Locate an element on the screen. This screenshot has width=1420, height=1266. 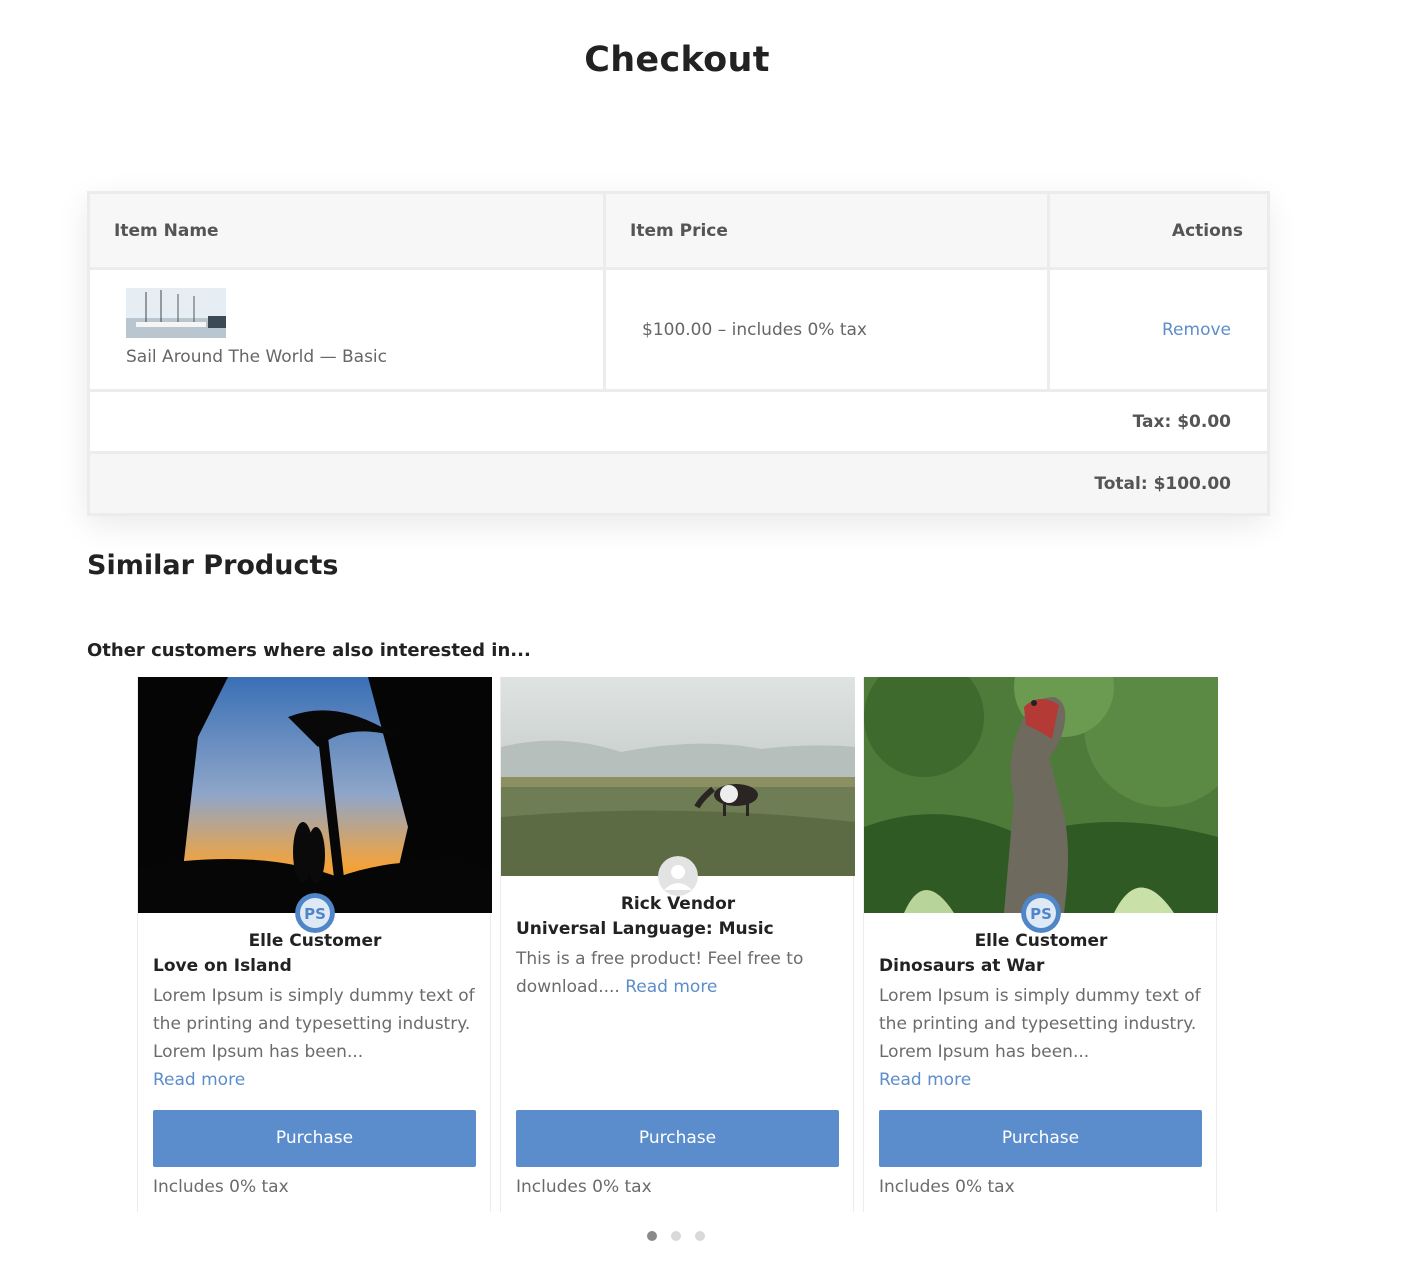
column-header-actions: Actions is located at coordinates (1158, 230).